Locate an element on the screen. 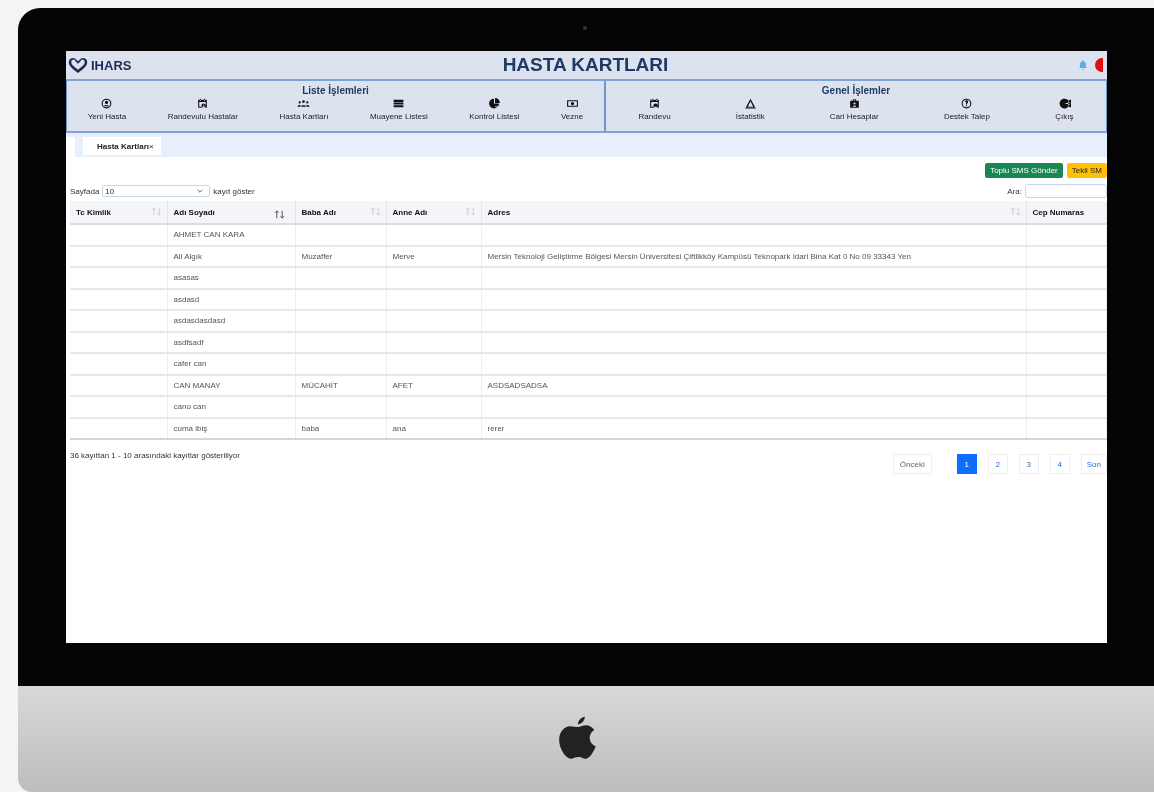 This screenshot has width=1154, height=792. table-cell: Ali Algık is located at coordinates (187, 256).